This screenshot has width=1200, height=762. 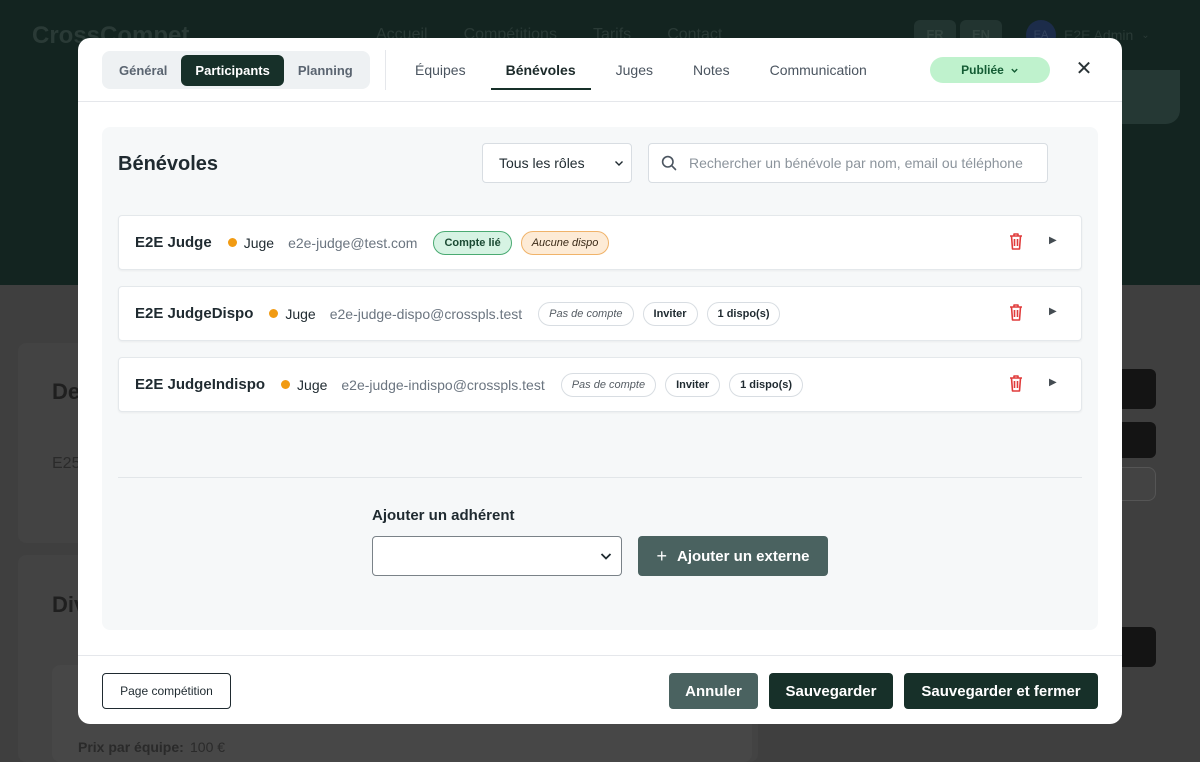 What do you see at coordinates (661, 555) in the screenshot?
I see `plus-icon: +` at bounding box center [661, 555].